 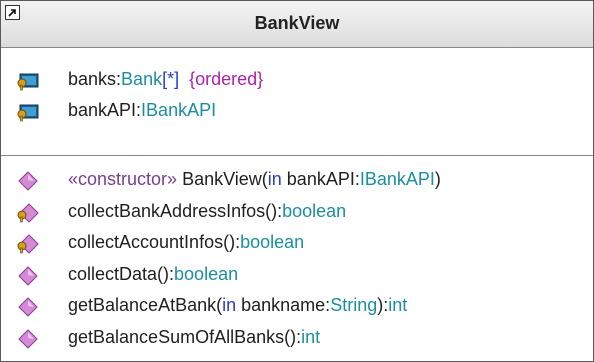 I want to click on operation-token: ):, so click(x=383, y=305).